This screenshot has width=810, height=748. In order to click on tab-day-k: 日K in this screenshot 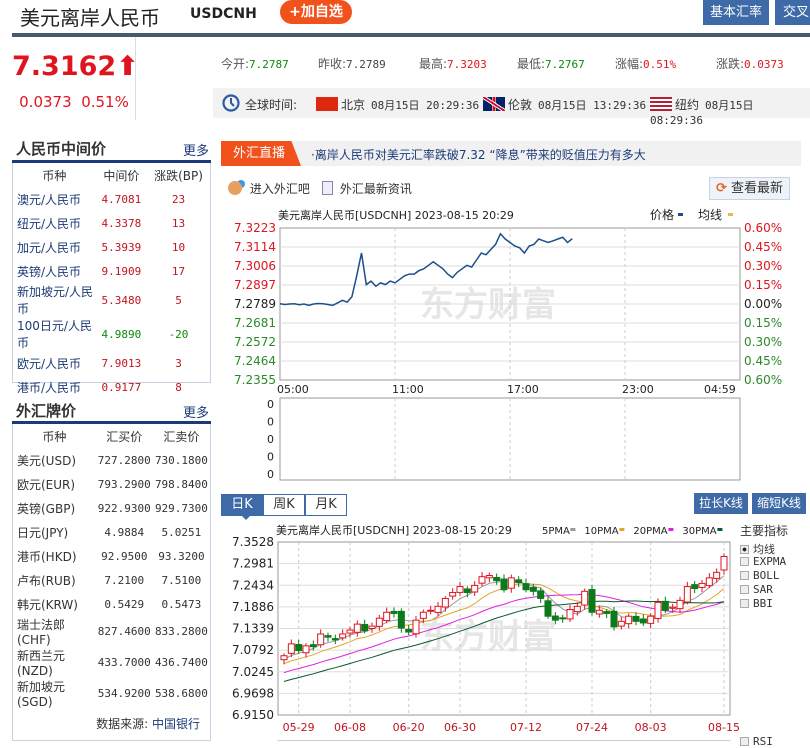, I will do `click(242, 505)`.